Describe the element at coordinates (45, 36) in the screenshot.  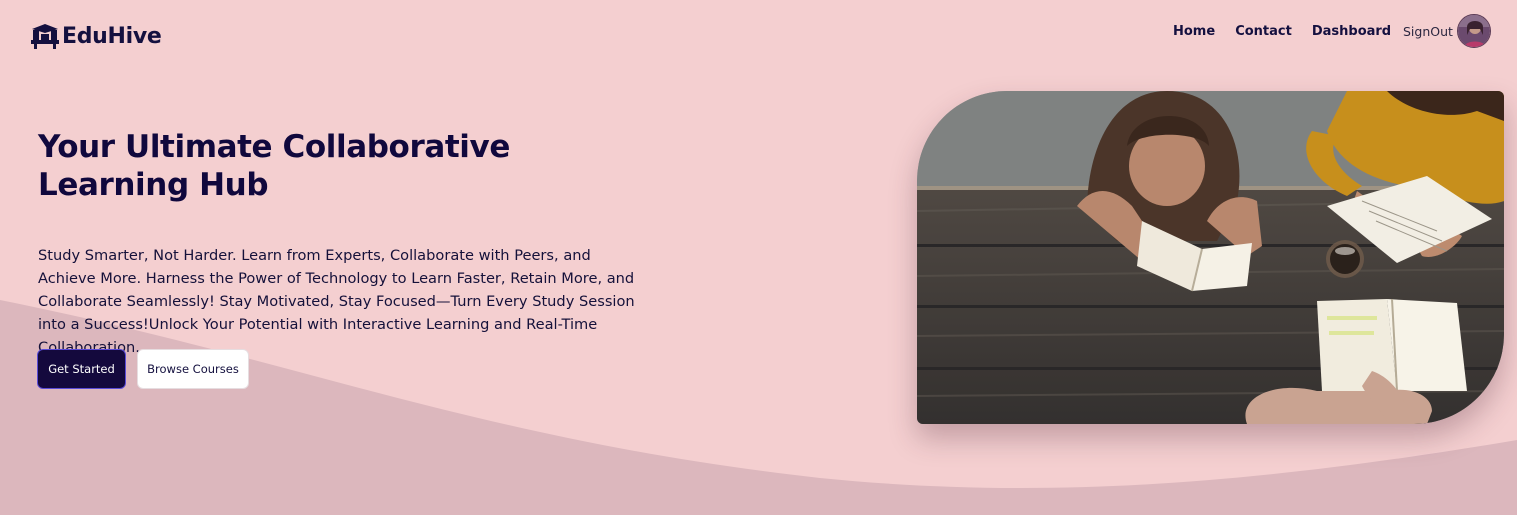
I see `graduation-books-icon` at that location.